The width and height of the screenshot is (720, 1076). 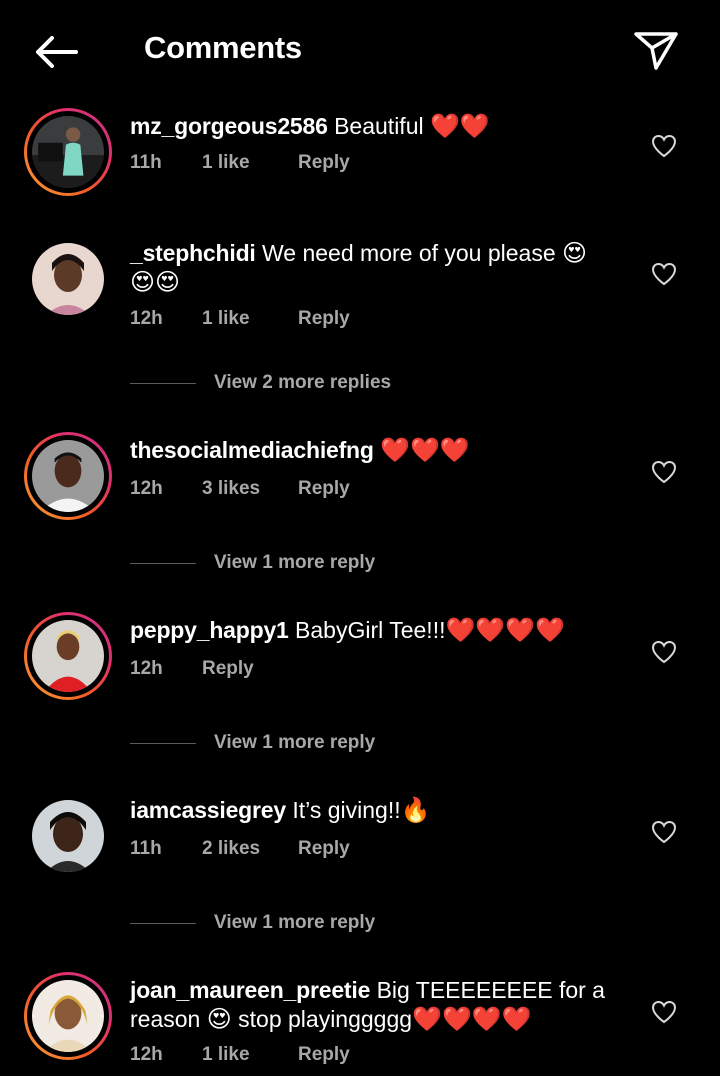 I want to click on comment-text: mz_gorgeous2586 Beautiful ❤️❤️, so click(x=370, y=126).